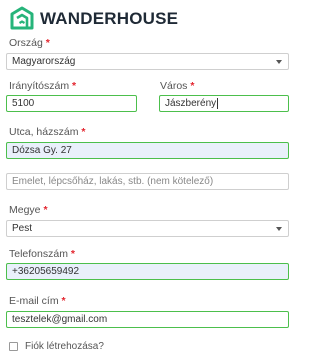 This screenshot has height=354, width=320. Describe the element at coordinates (147, 319) in the screenshot. I see `email-input: tesztelek@gmail.com` at that location.